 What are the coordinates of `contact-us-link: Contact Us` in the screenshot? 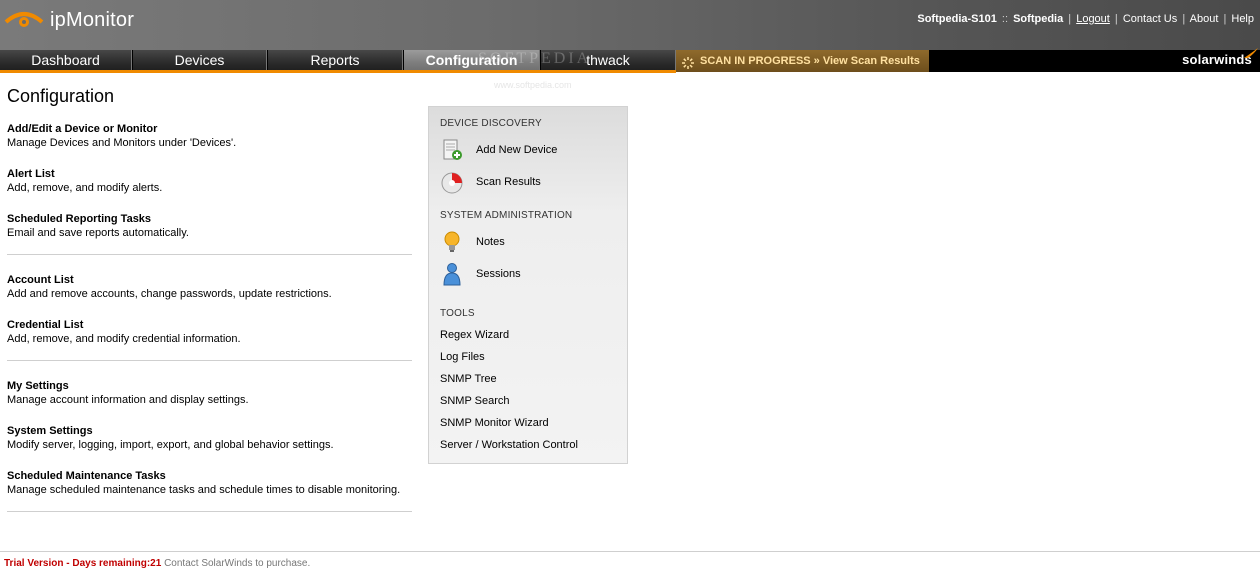 It's located at (1150, 19).